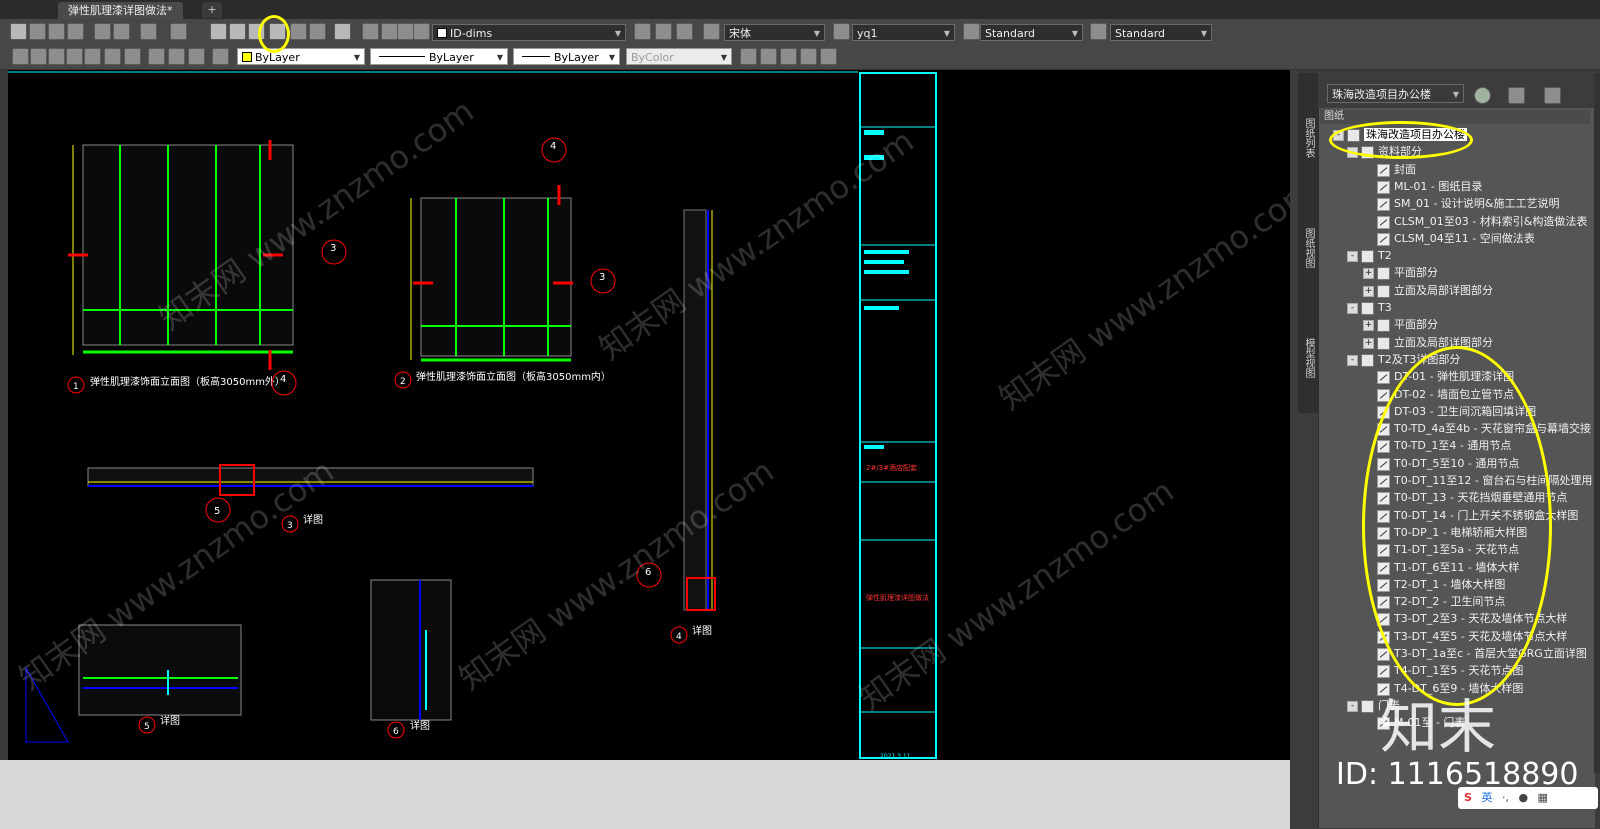  Describe the element at coordinates (1441, 463) in the screenshot. I see `tree-item: T0-DT_5至10 - 通用节点` at that location.